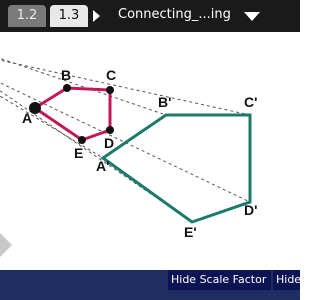 The width and height of the screenshot is (320, 300). I want to click on label-b-prime: B', so click(164, 102).